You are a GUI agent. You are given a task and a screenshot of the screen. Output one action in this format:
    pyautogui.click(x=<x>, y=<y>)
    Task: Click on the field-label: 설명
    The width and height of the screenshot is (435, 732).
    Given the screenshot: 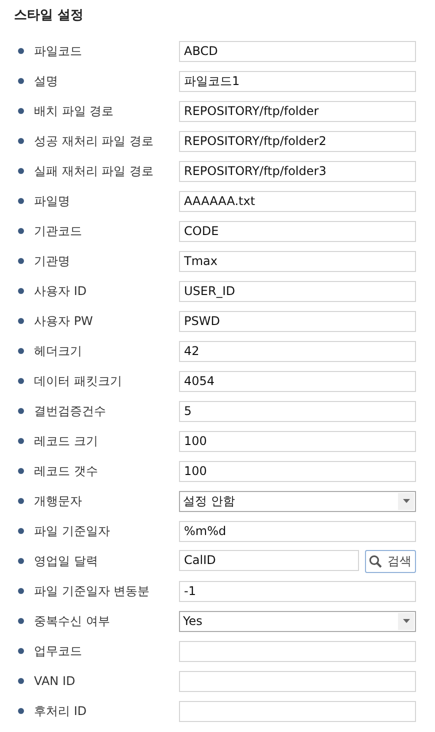 What is the action you would take?
    pyautogui.click(x=46, y=81)
    